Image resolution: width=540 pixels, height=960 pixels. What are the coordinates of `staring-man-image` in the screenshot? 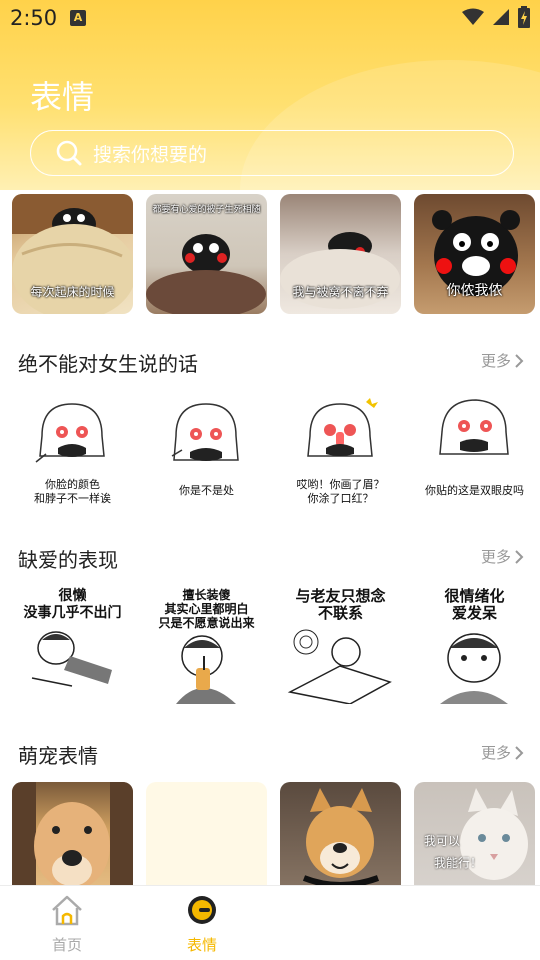 It's located at (474, 668).